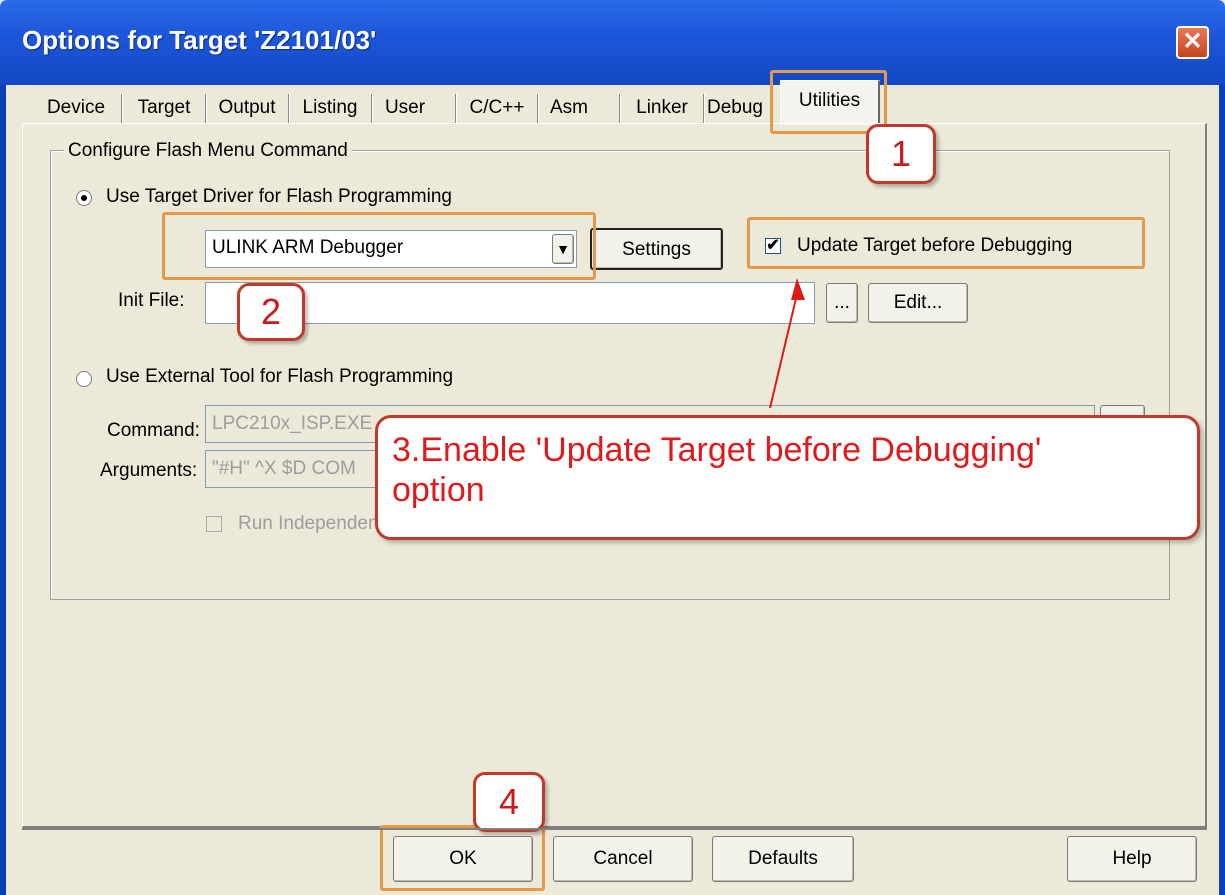 This screenshot has height=895, width=1225. Describe the element at coordinates (463, 859) in the screenshot. I see `ok-button: OK` at that location.